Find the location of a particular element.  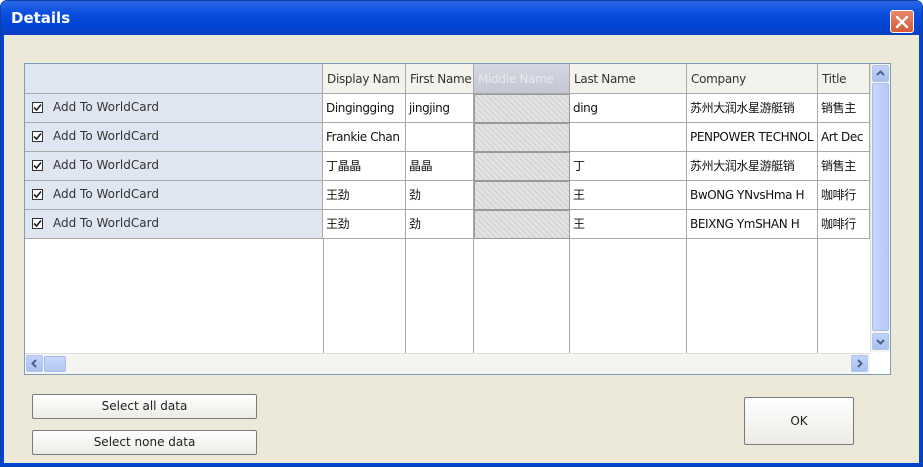

scroll-left-button is located at coordinates (34, 363).